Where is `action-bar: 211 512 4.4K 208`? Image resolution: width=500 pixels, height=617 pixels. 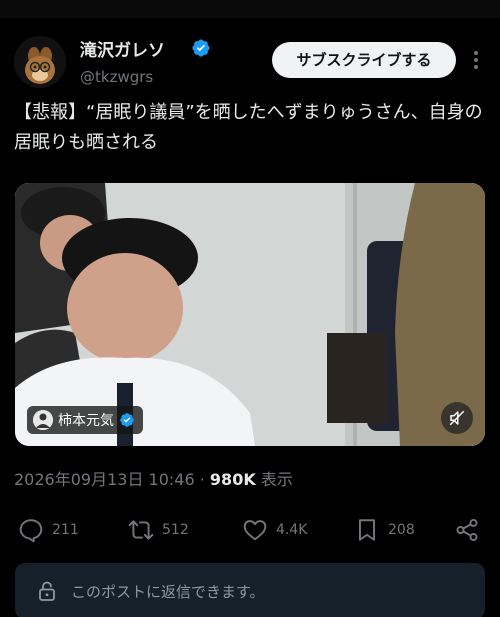
action-bar: 211 512 4.4K 208 is located at coordinates (250, 530).